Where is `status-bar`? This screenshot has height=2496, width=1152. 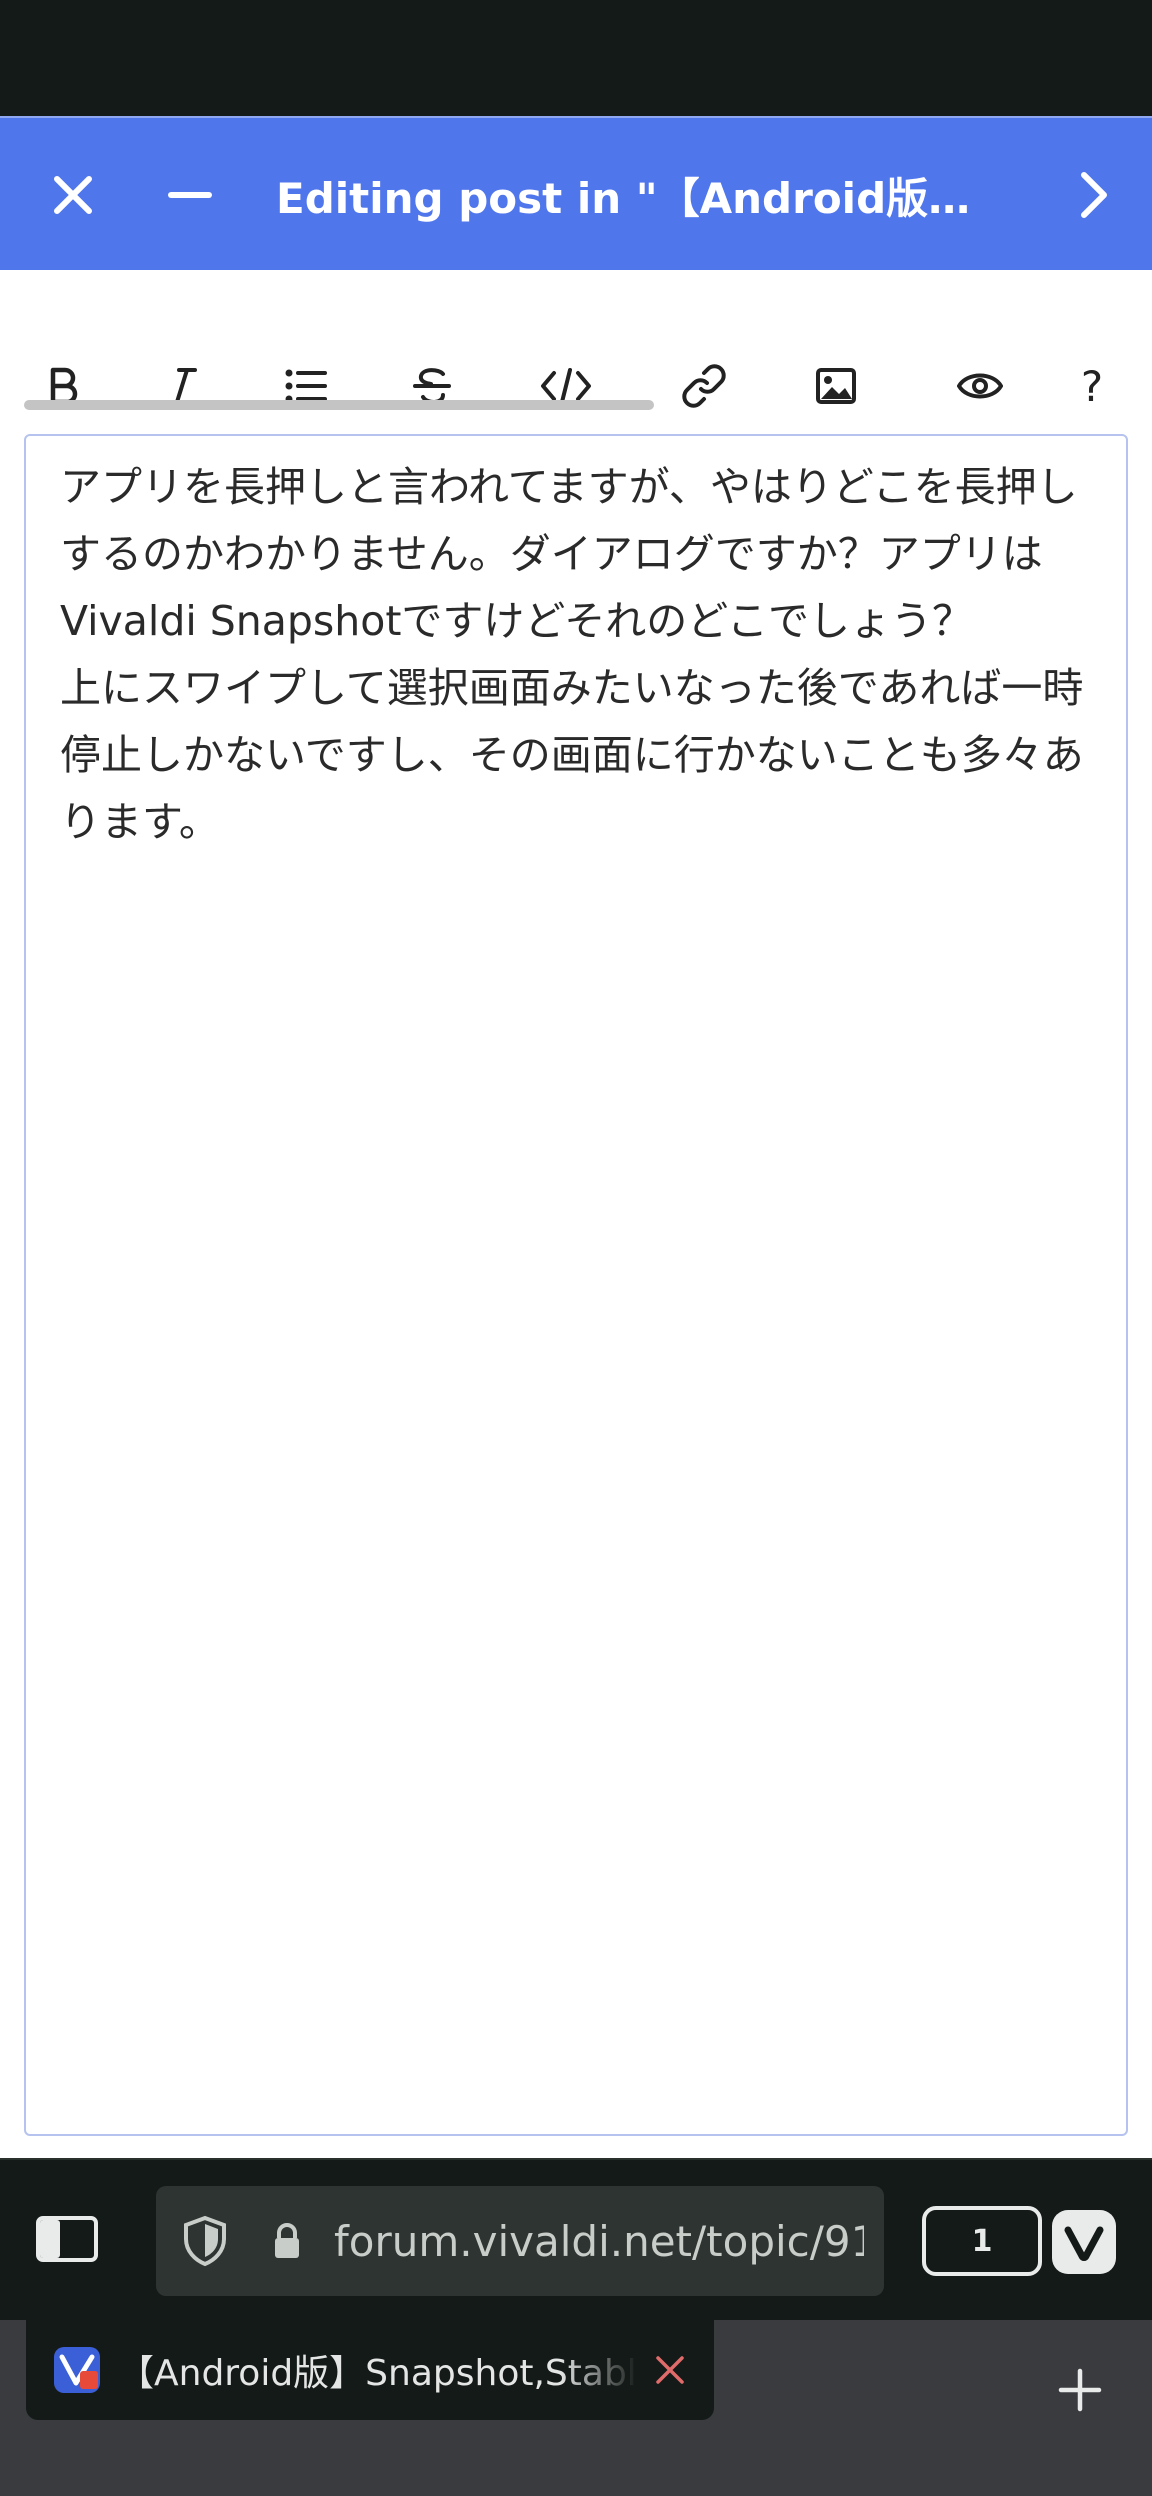 status-bar is located at coordinates (576, 58).